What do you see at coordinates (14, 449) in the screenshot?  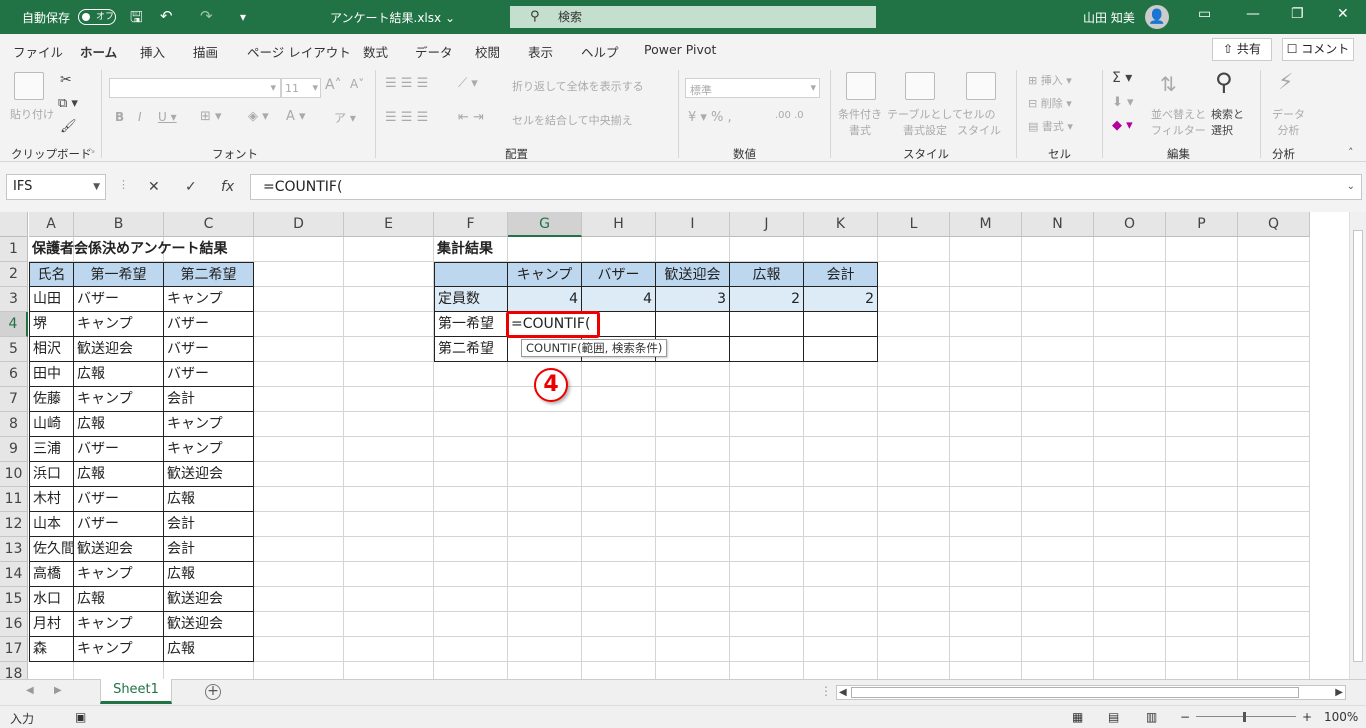 I see `row-header-9: 9` at bounding box center [14, 449].